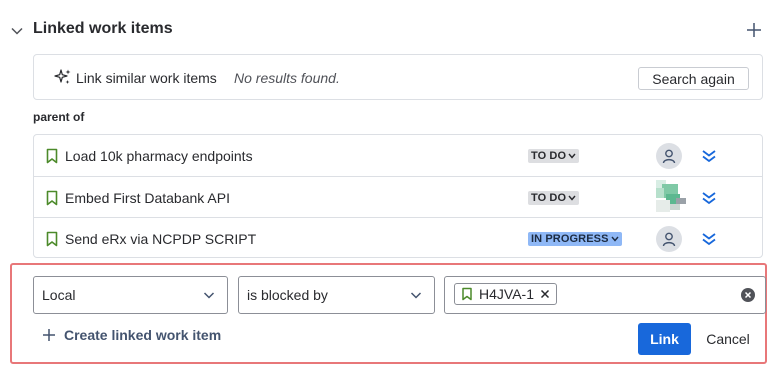 The height and width of the screenshot is (375, 777). Describe the element at coordinates (160, 239) in the screenshot. I see `linked-item-summary: Send eRx via NCPDP SCRIPT` at that location.